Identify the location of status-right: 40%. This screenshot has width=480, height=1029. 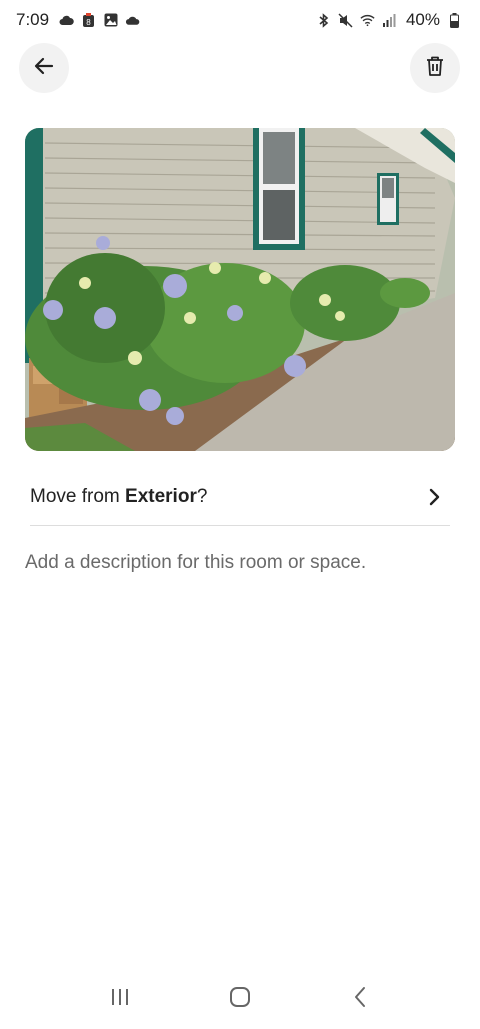
(389, 20).